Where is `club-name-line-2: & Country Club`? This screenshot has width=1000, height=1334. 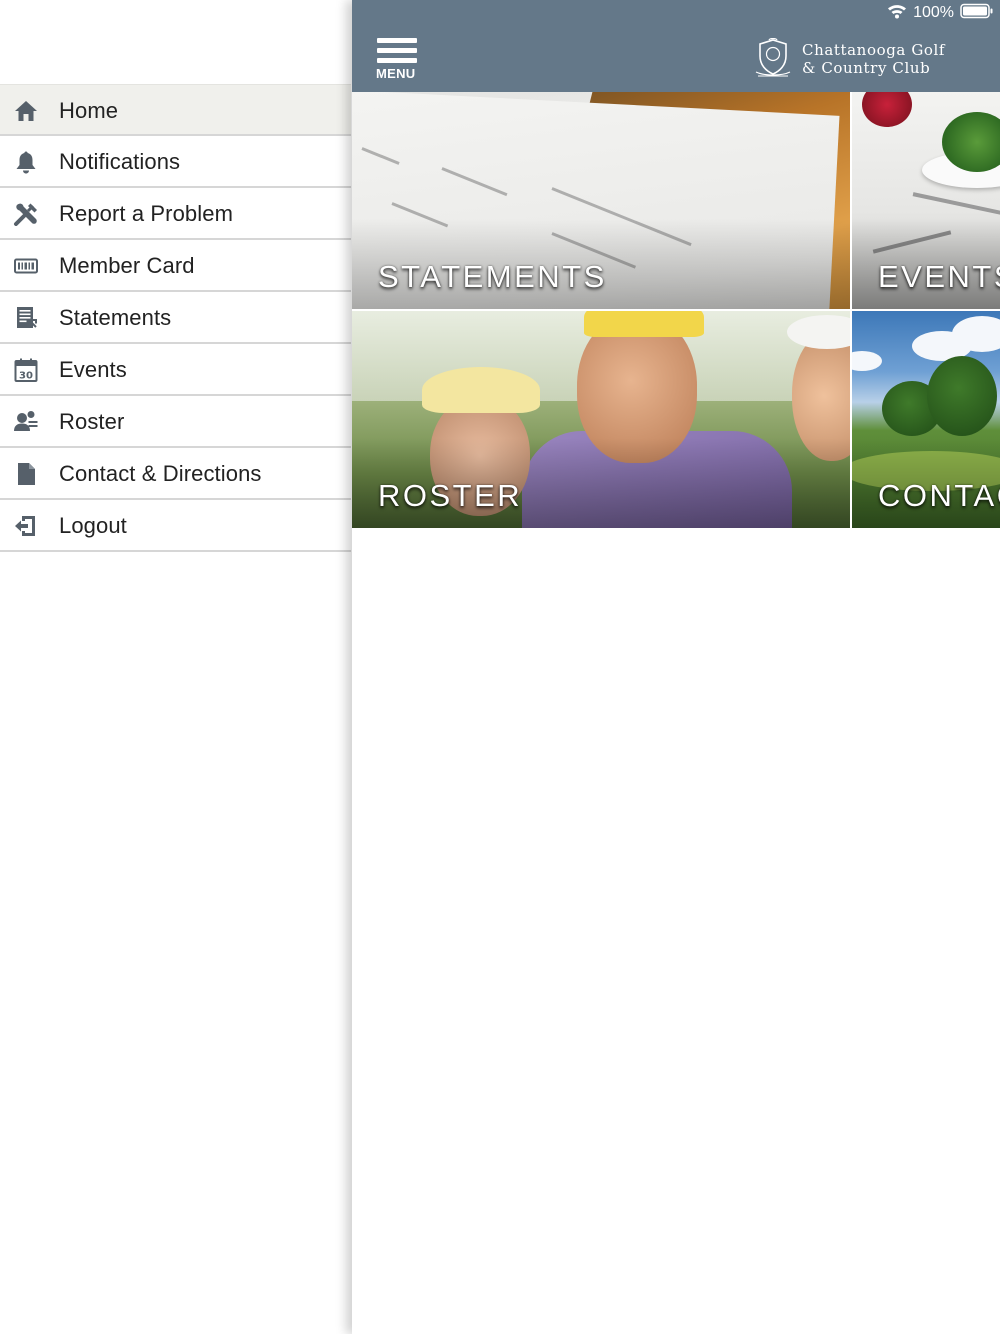
club-name-line-2: & Country Club is located at coordinates (866, 68).